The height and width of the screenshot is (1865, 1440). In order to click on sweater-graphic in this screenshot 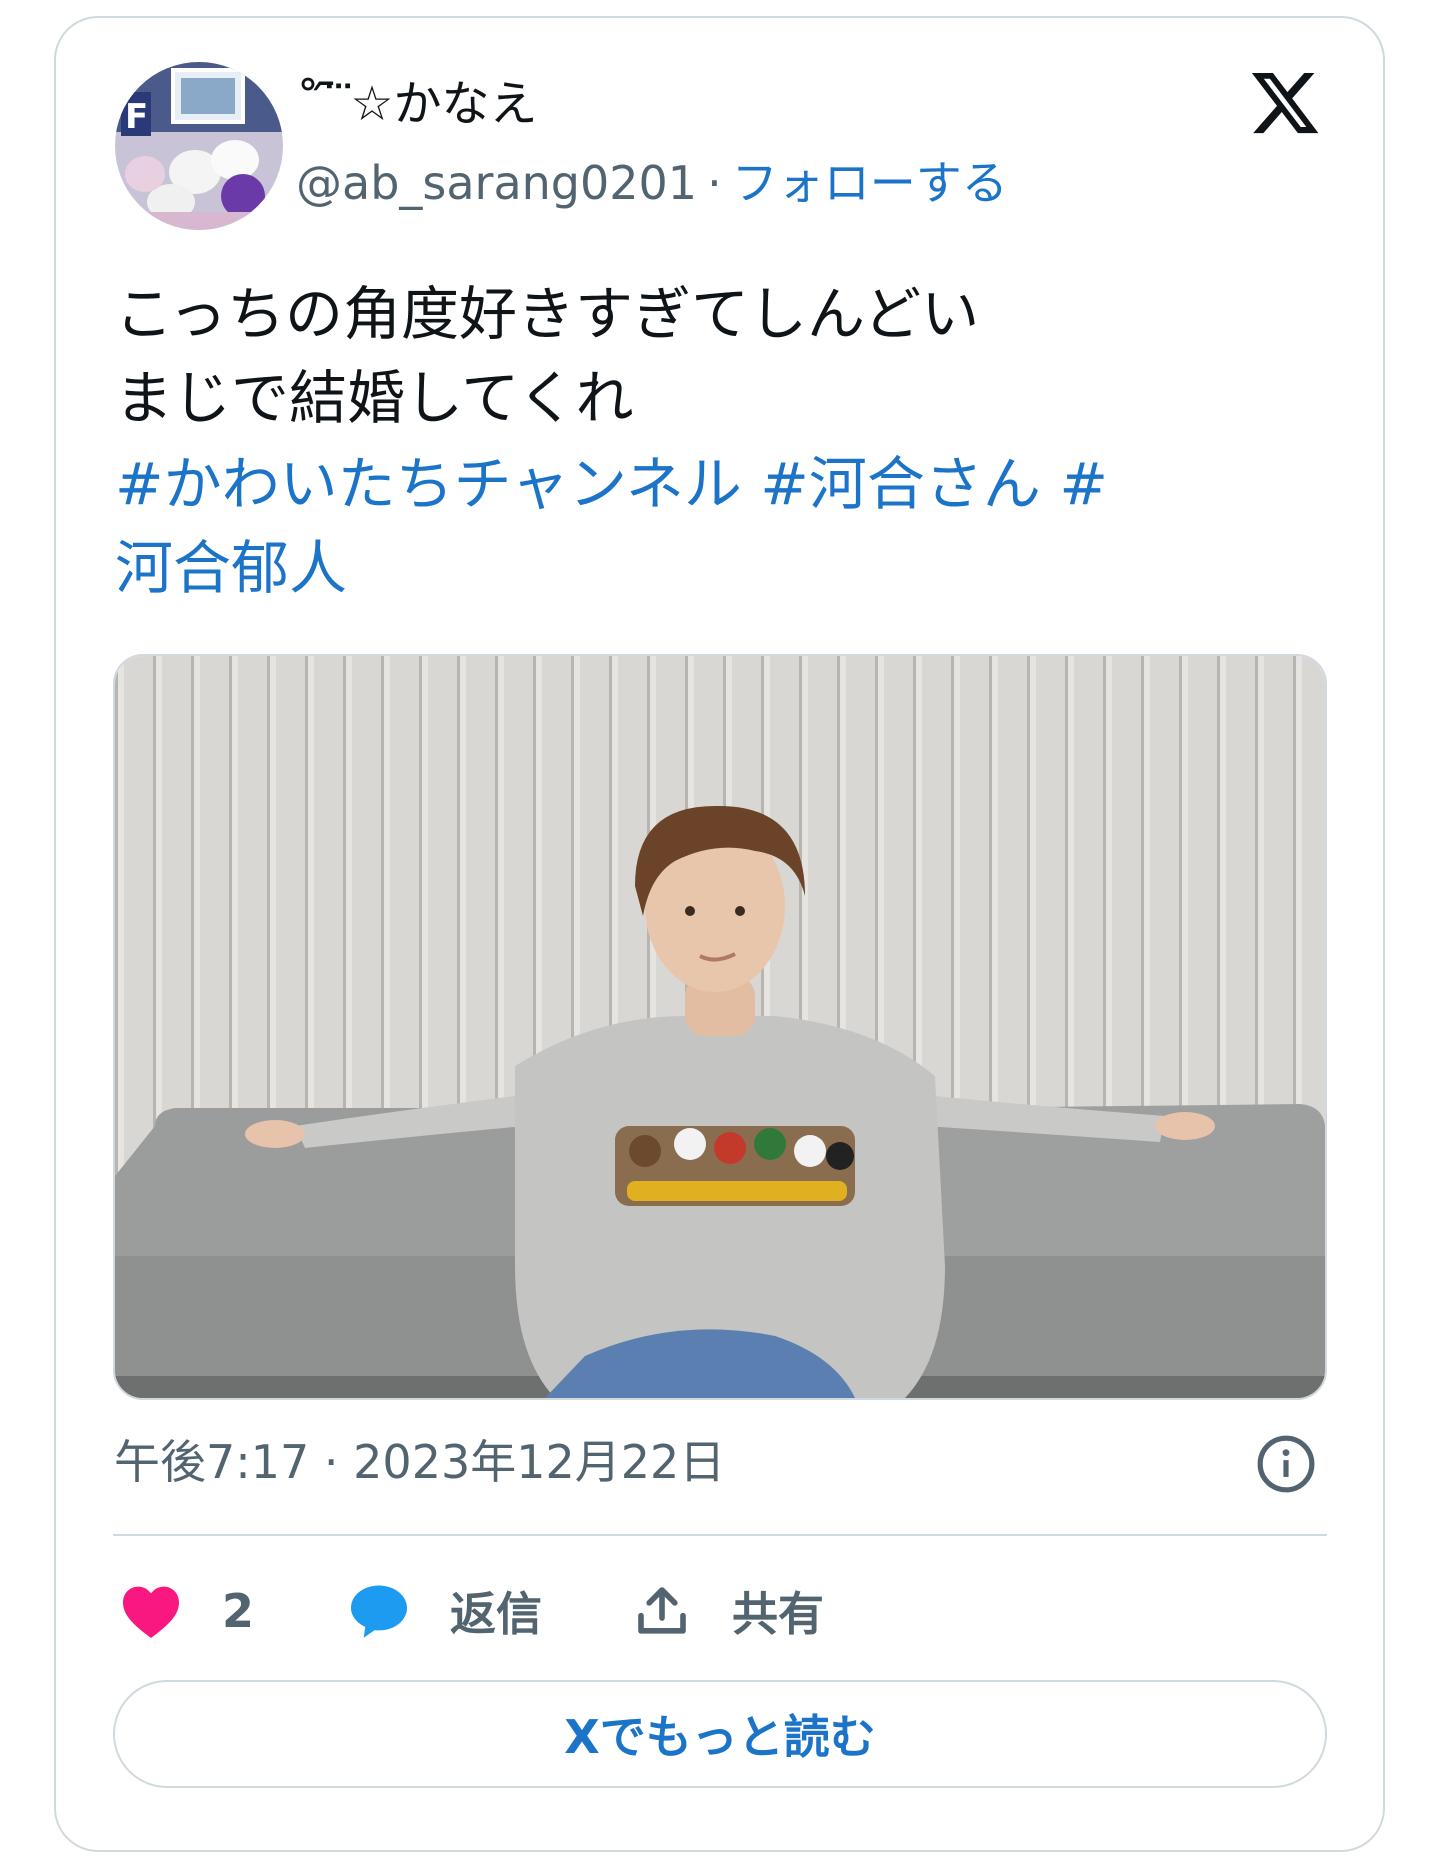, I will do `click(735, 1166)`.